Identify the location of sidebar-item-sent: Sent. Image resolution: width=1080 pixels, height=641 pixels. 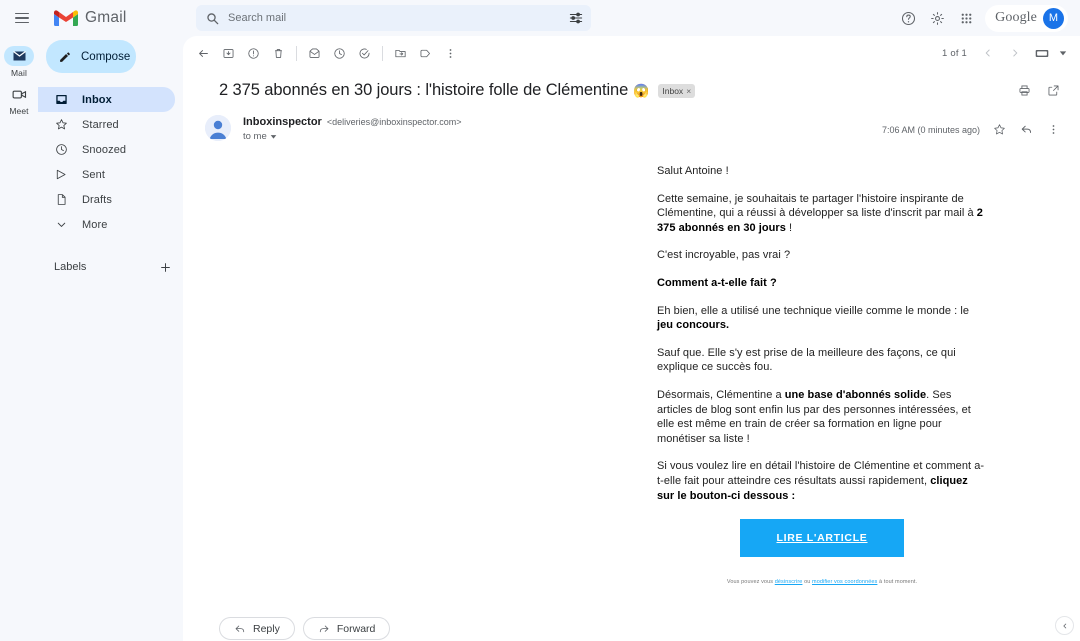
(106, 174).